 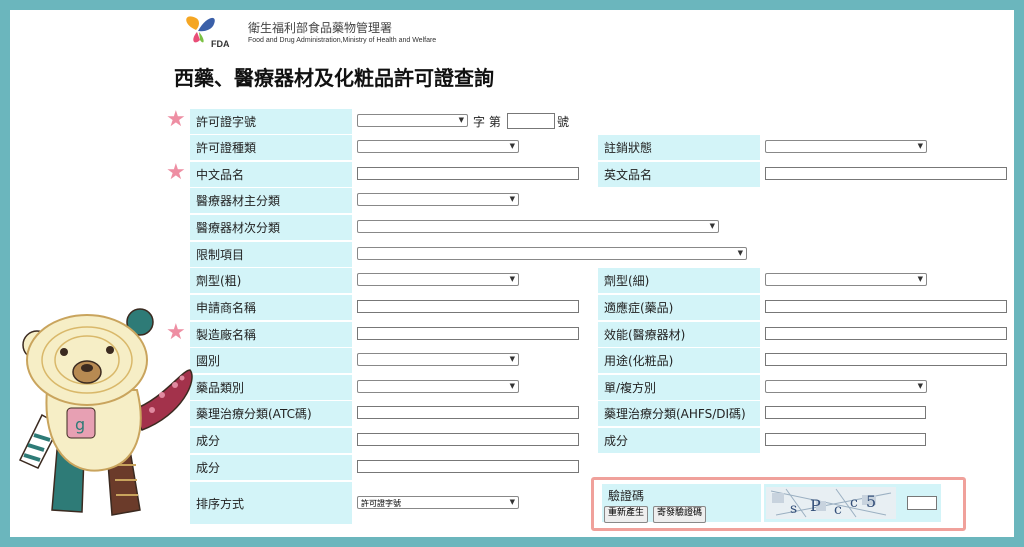 What do you see at coordinates (271, 360) in the screenshot?
I see `country-label: 國別` at bounding box center [271, 360].